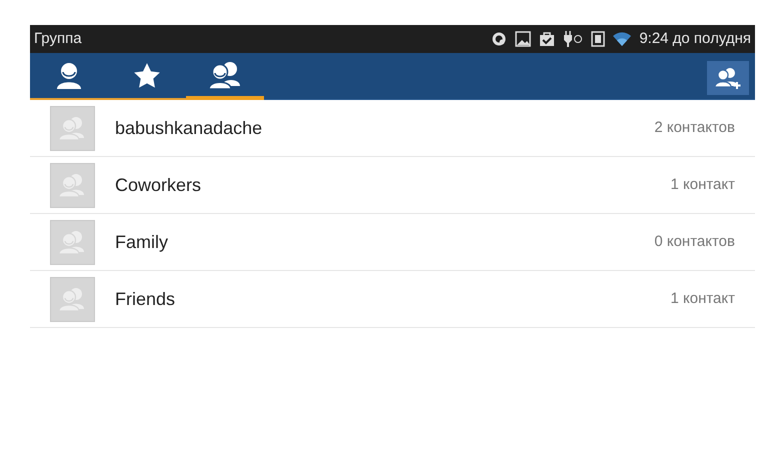 This screenshot has height=462, width=778. Describe the element at coordinates (622, 39) in the screenshot. I see `wifi-icon` at that location.